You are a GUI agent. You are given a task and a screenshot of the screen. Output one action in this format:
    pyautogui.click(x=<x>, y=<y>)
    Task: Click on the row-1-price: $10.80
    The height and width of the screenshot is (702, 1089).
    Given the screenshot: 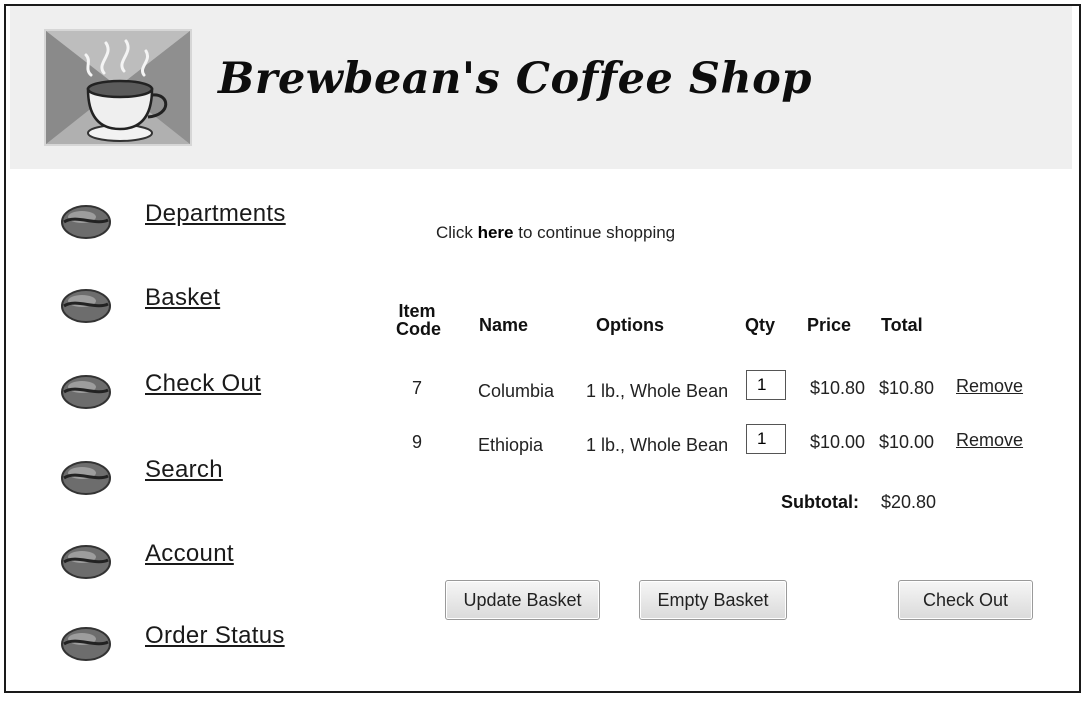 What is the action you would take?
    pyautogui.click(x=838, y=388)
    